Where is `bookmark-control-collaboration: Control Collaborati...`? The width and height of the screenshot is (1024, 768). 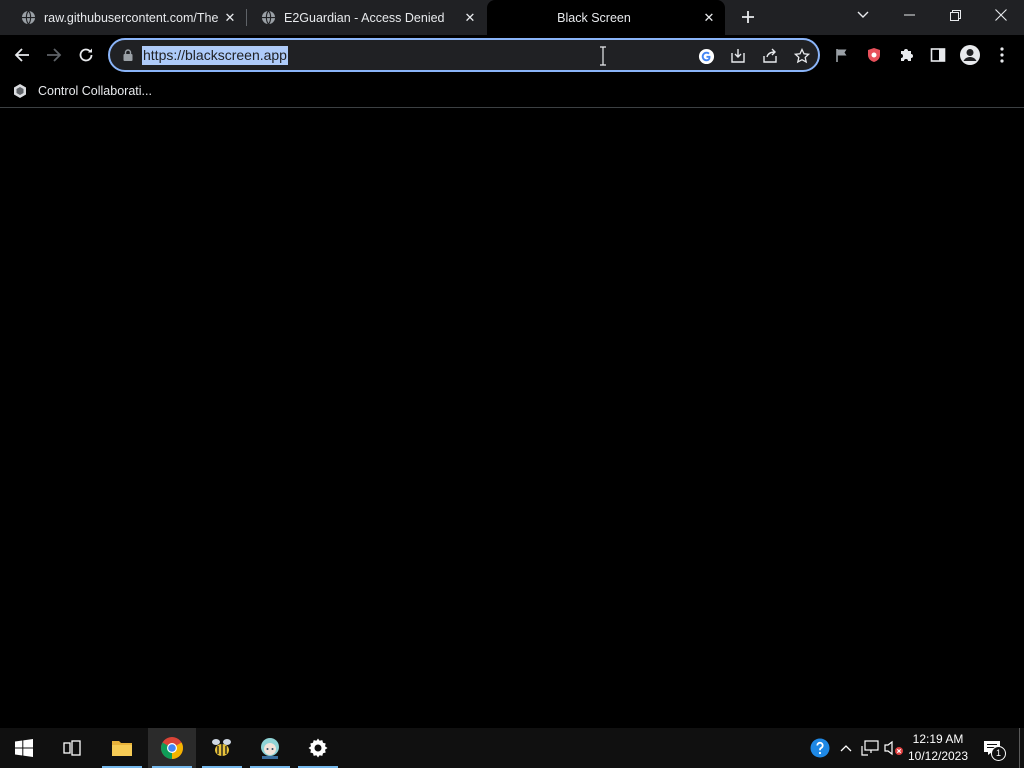 bookmark-control-collaboration: Control Collaborati... is located at coordinates (82, 91).